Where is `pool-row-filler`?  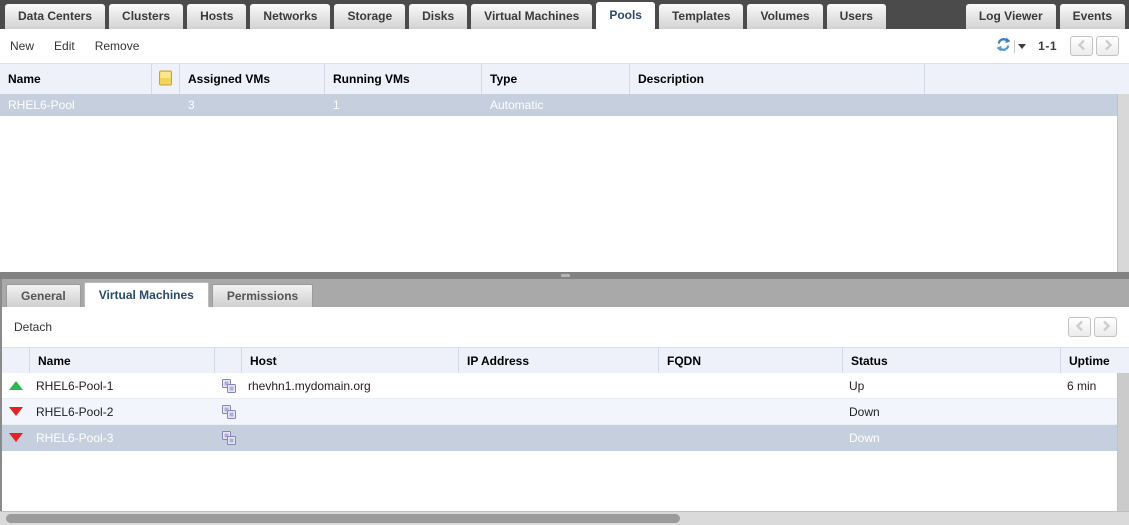
pool-row-filler is located at coordinates (1021, 105).